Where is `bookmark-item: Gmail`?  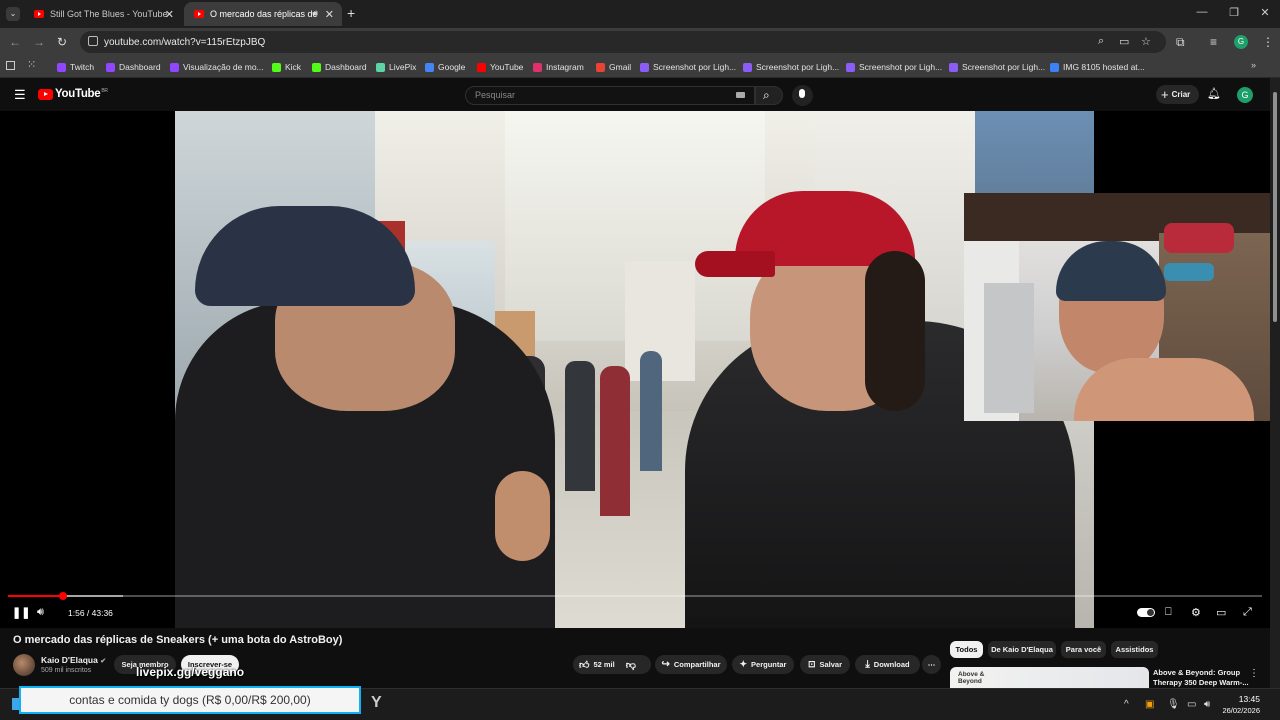
bookmark-item: Gmail is located at coordinates (613, 67).